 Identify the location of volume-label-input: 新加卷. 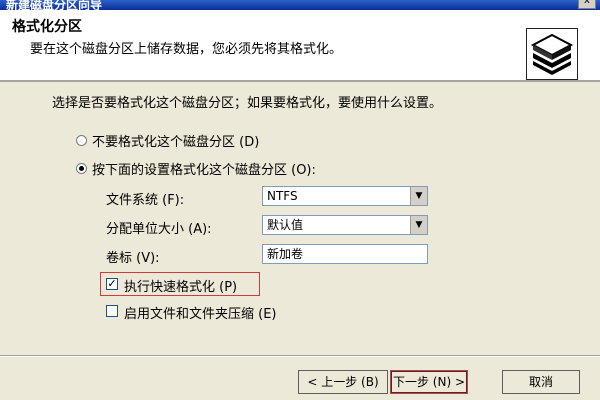
(345, 254).